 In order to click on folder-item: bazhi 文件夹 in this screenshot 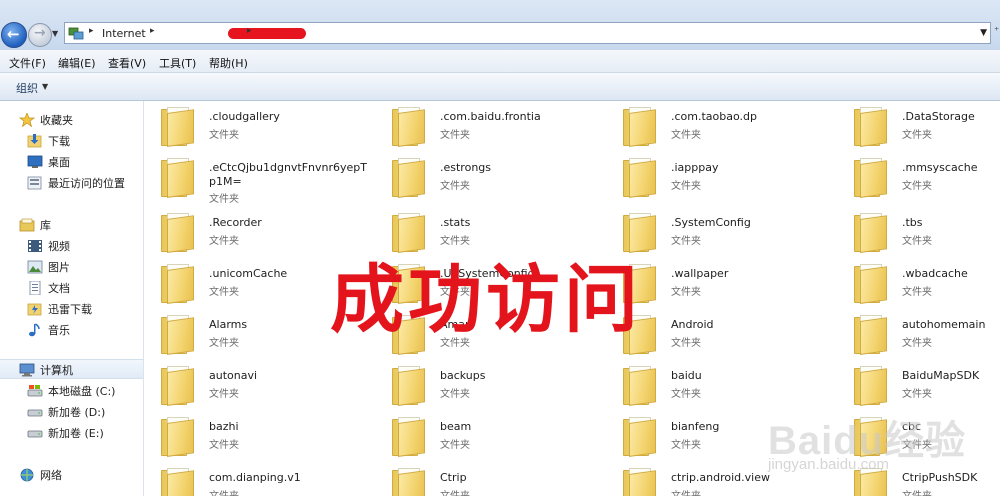, I will do `click(258, 435)`.